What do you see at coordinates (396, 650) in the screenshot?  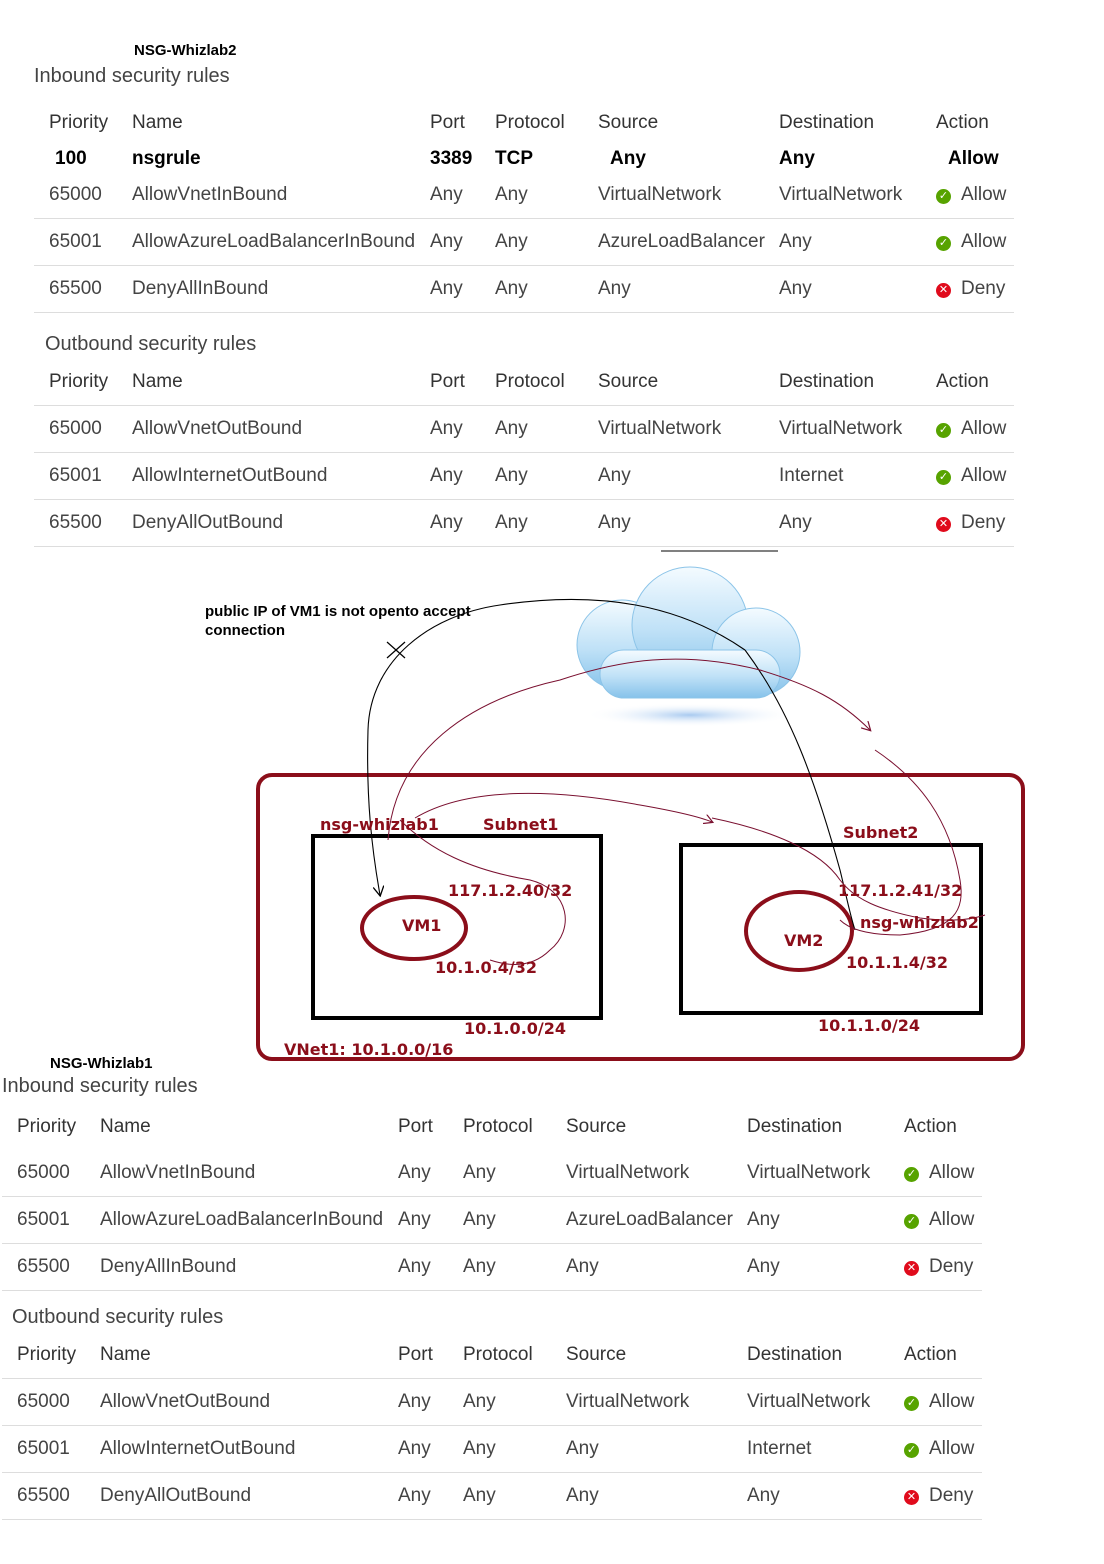 I see `blocked-x-icon` at bounding box center [396, 650].